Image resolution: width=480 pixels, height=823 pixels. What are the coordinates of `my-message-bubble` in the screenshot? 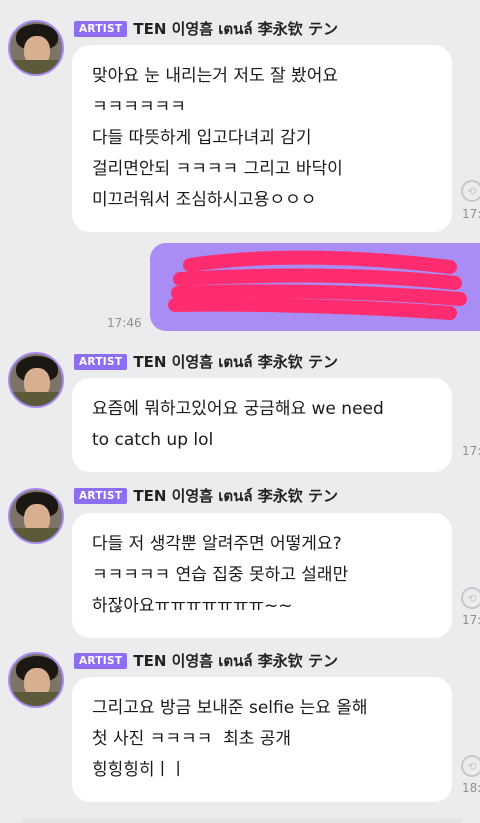 It's located at (315, 287).